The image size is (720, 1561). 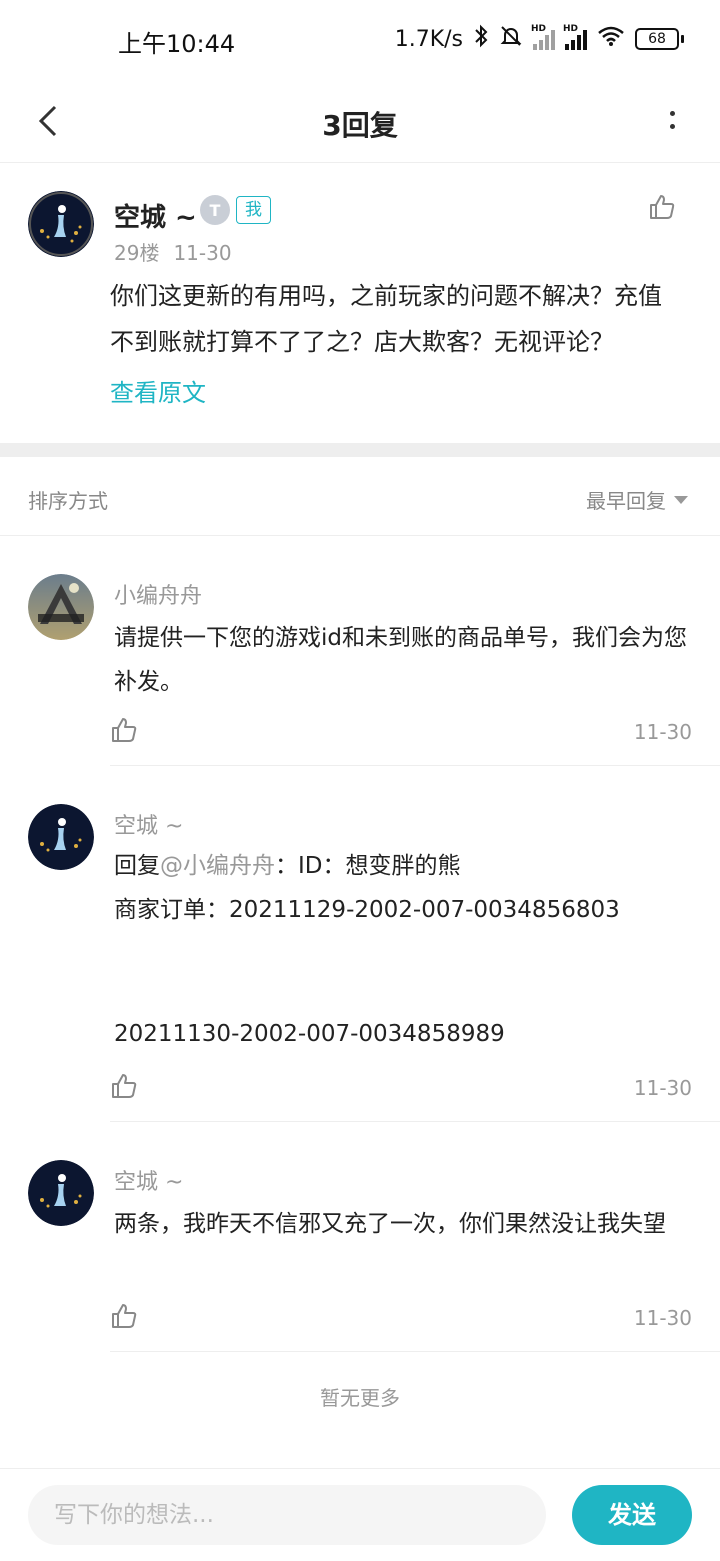 What do you see at coordinates (400, 660) in the screenshot?
I see `reply-text: 请提供一下您的游戏id和未到账的商品单号，我们会为您补发。` at bounding box center [400, 660].